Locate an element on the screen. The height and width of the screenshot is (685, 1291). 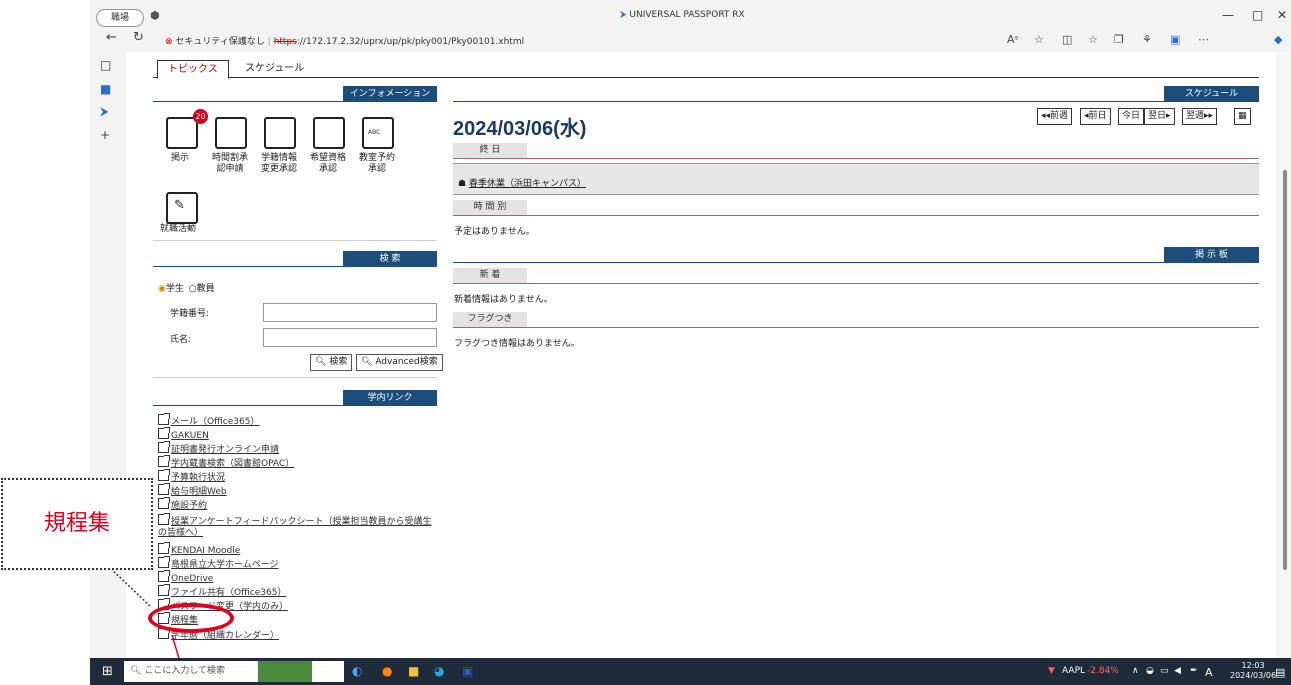
firefox-icon: ● is located at coordinates (387, 671).